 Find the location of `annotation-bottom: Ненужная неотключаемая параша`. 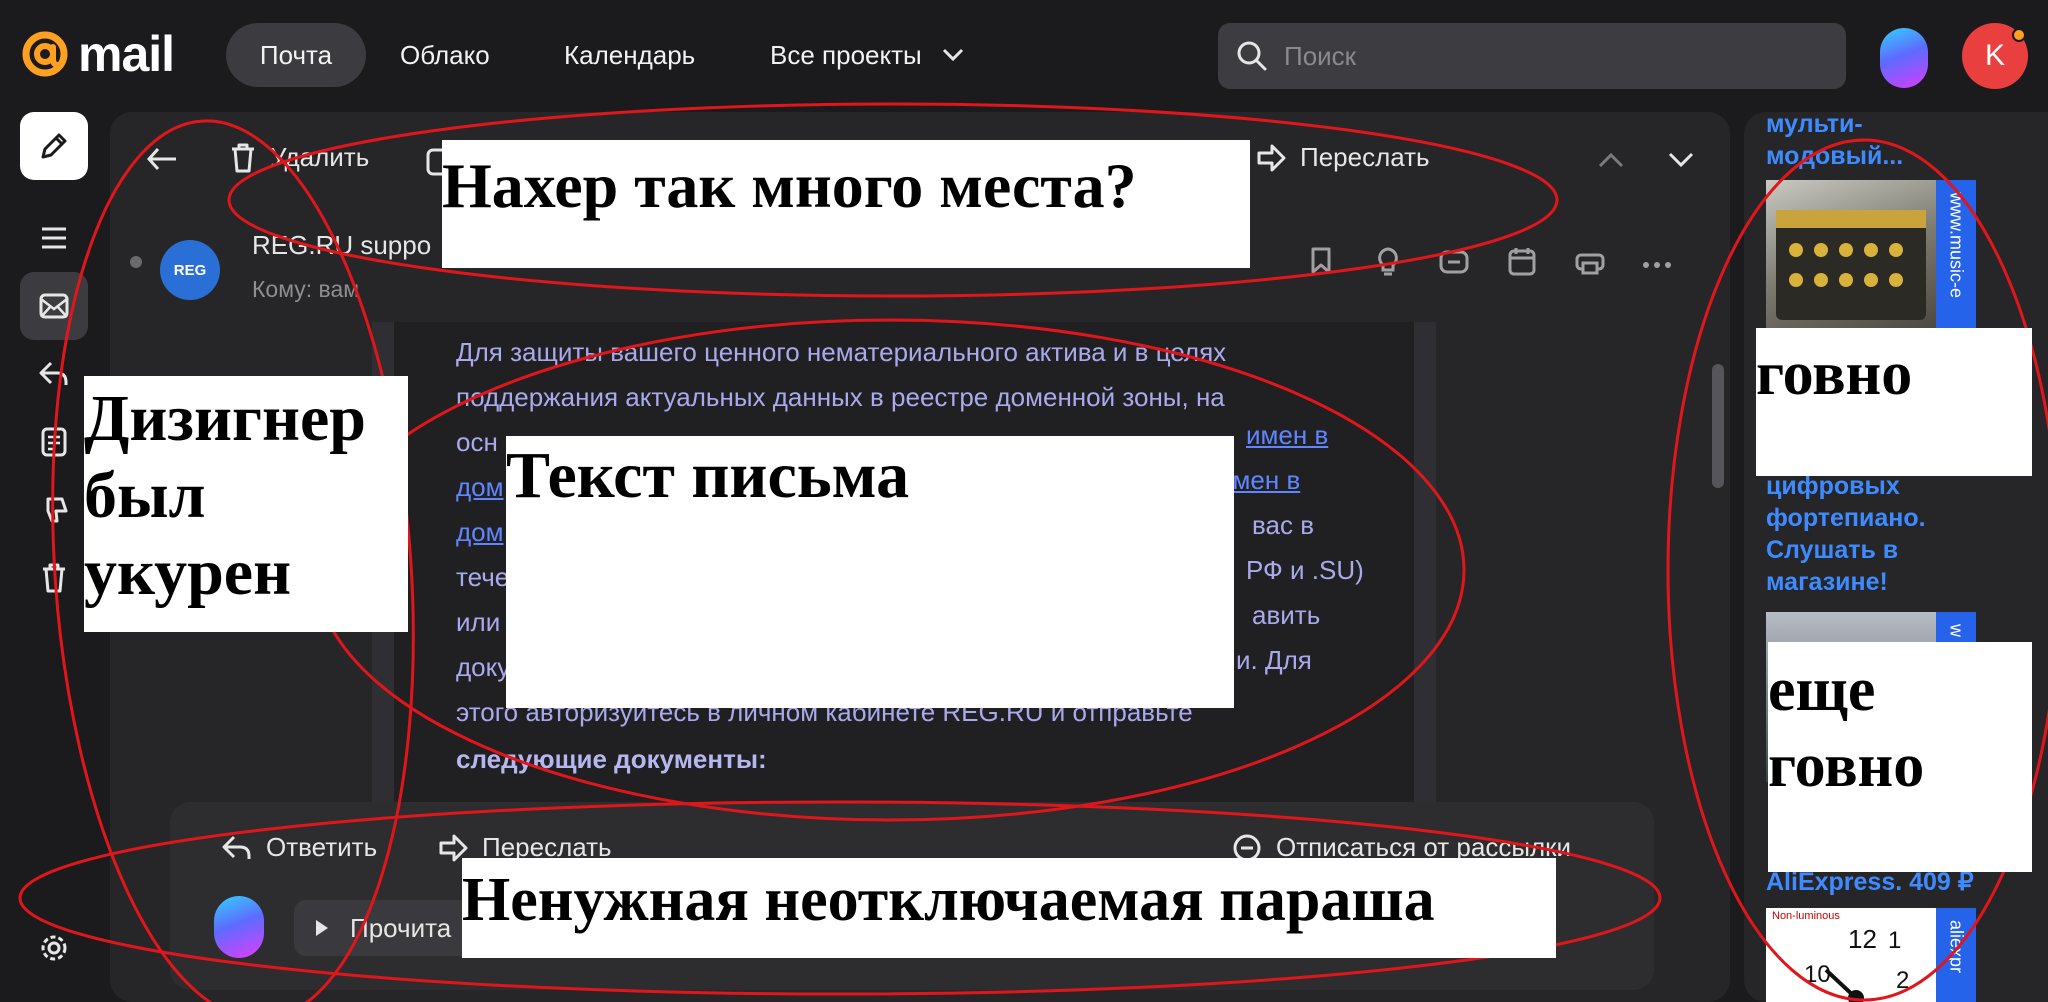

annotation-bottom: Ненужная неотключаемая параша is located at coordinates (1009, 908).